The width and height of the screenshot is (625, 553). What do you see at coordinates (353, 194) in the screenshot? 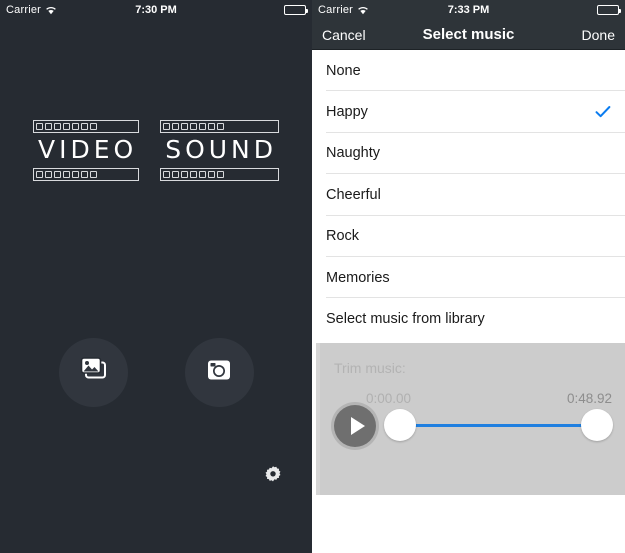
I see `music-option-label: Cheerful` at bounding box center [353, 194].